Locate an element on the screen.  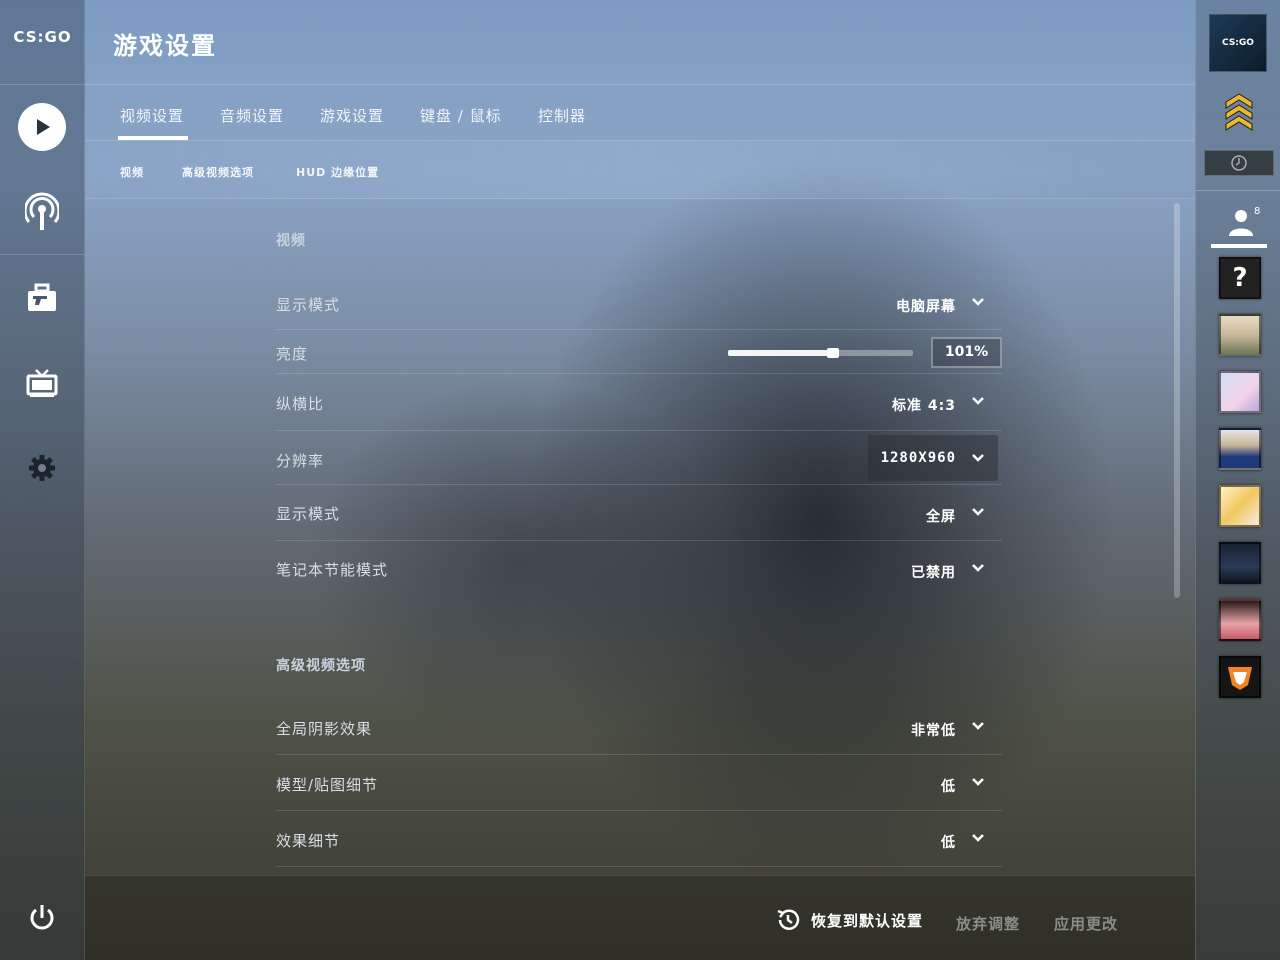
reset-defaults-button: 恢复到默认设置 is located at coordinates (849, 920).